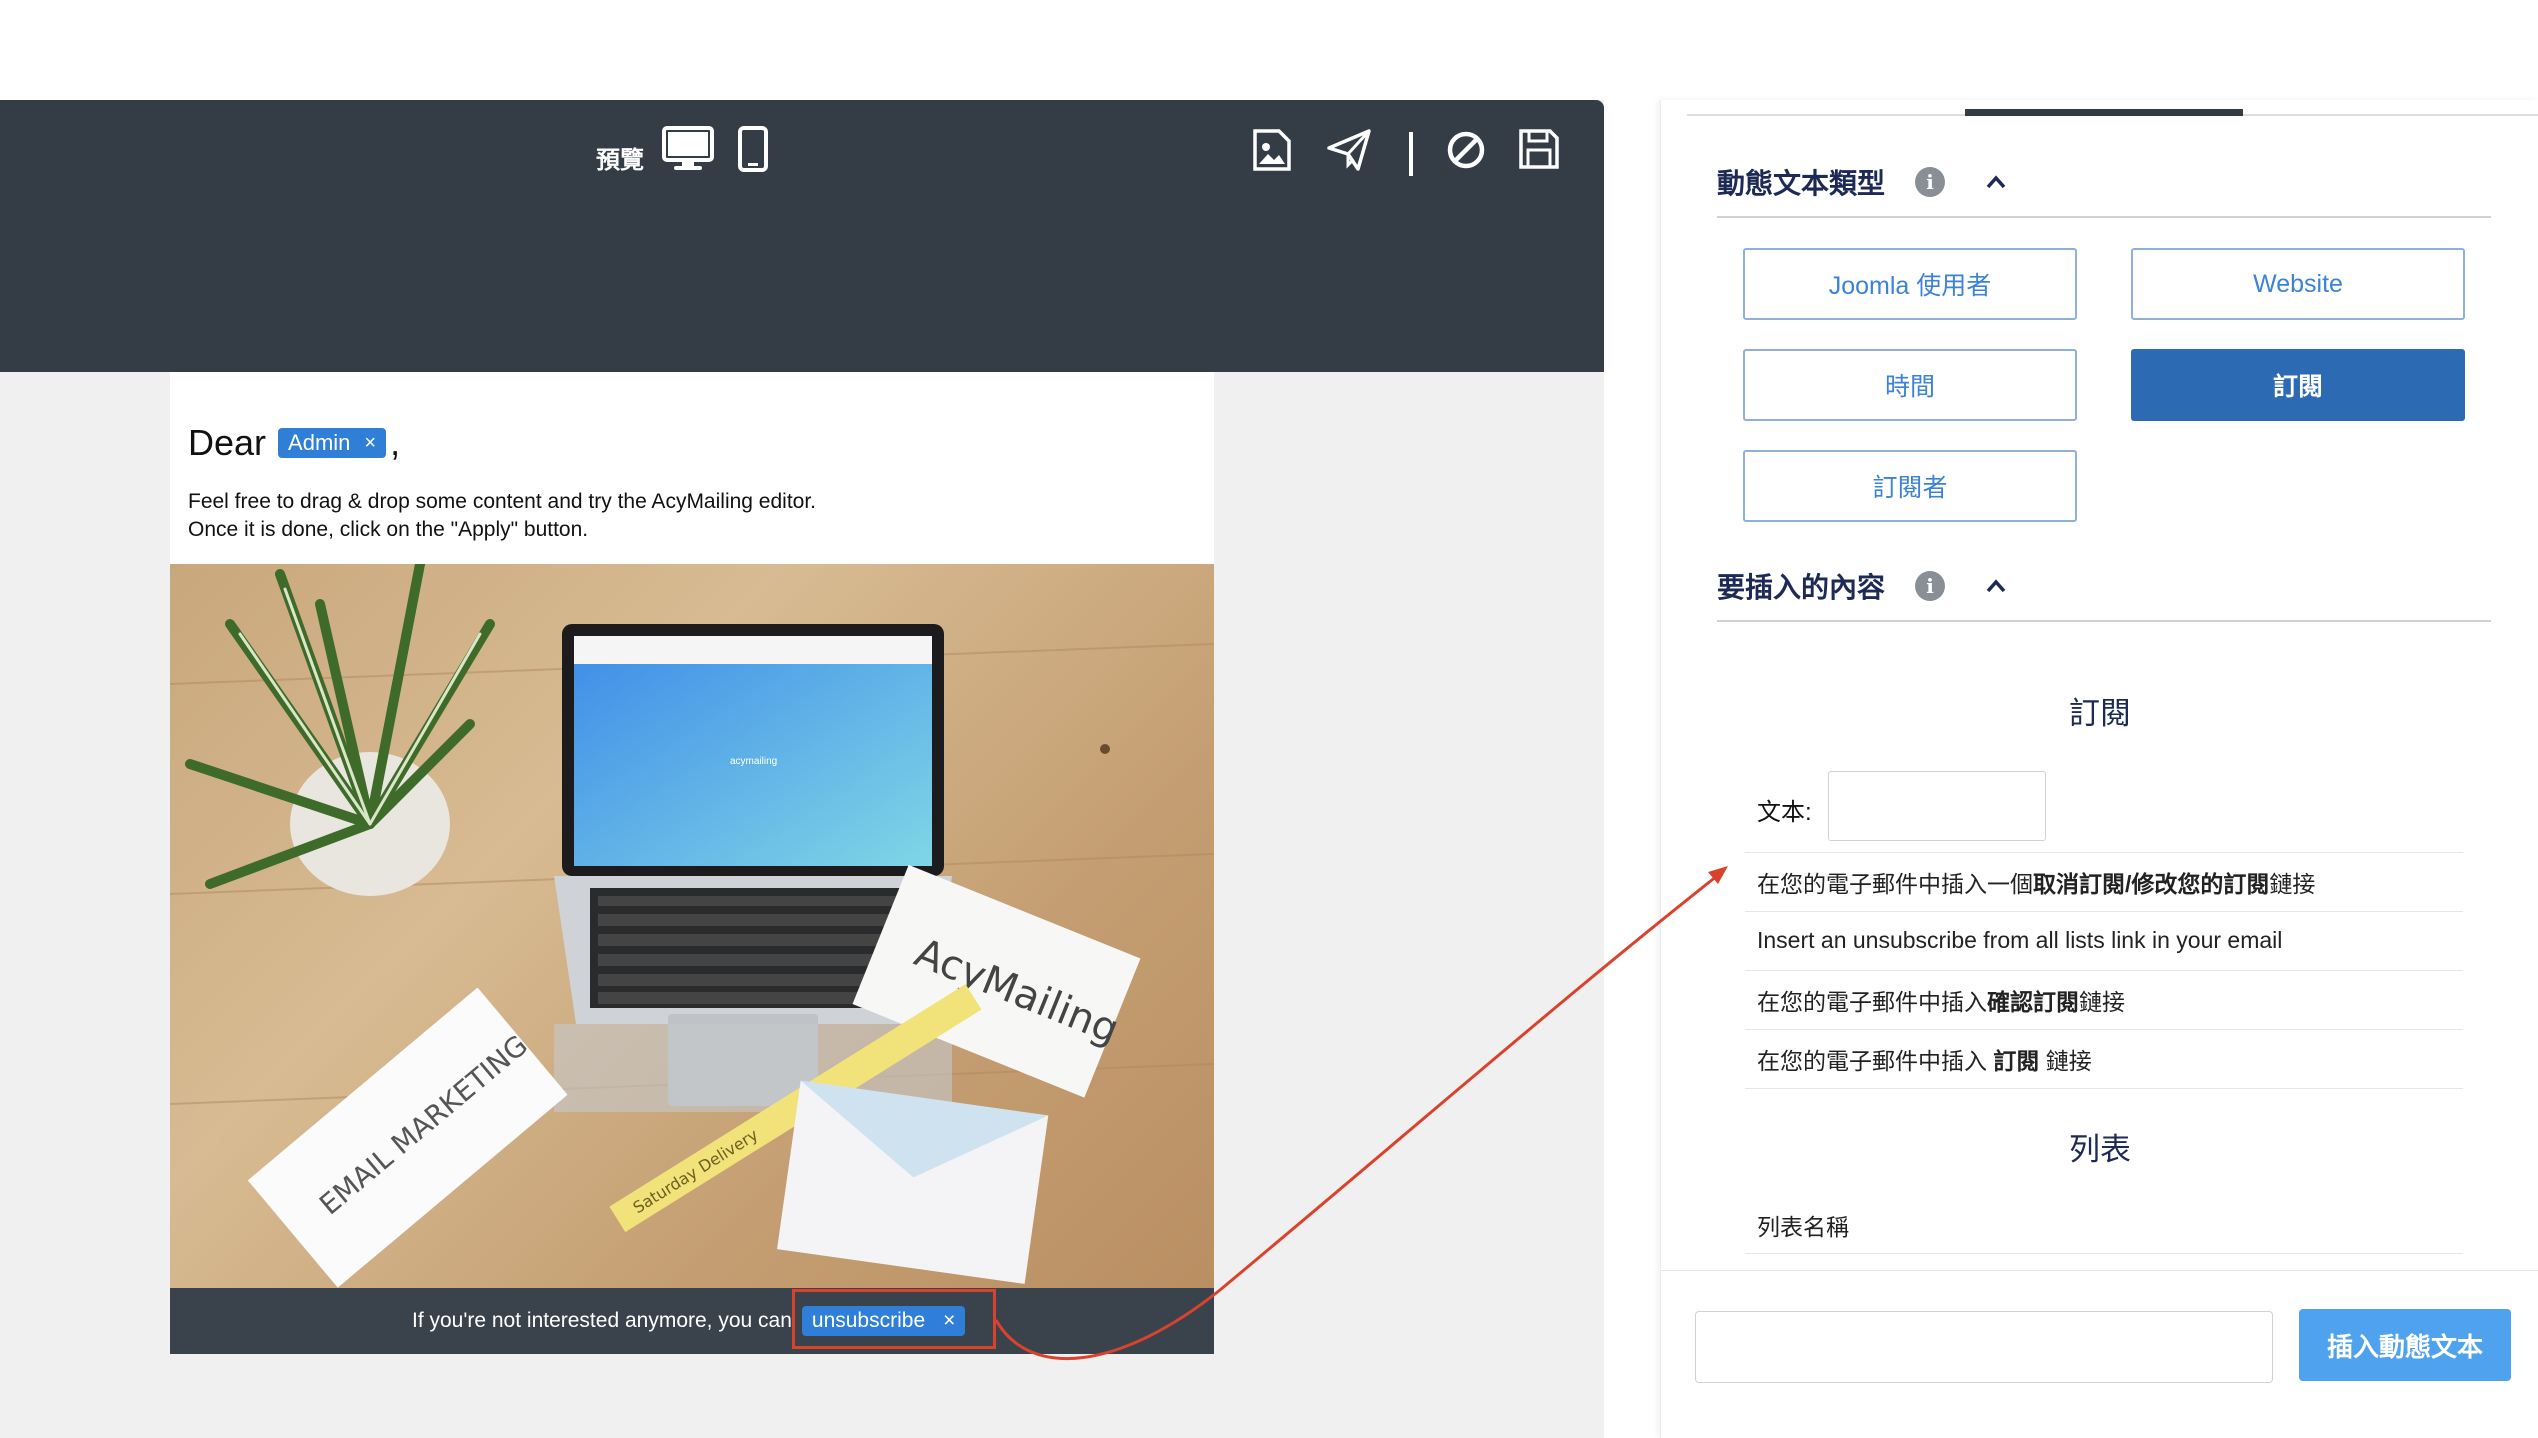 This screenshot has width=2538, height=1438. I want to click on name-tag-label: Admin, so click(319, 442).